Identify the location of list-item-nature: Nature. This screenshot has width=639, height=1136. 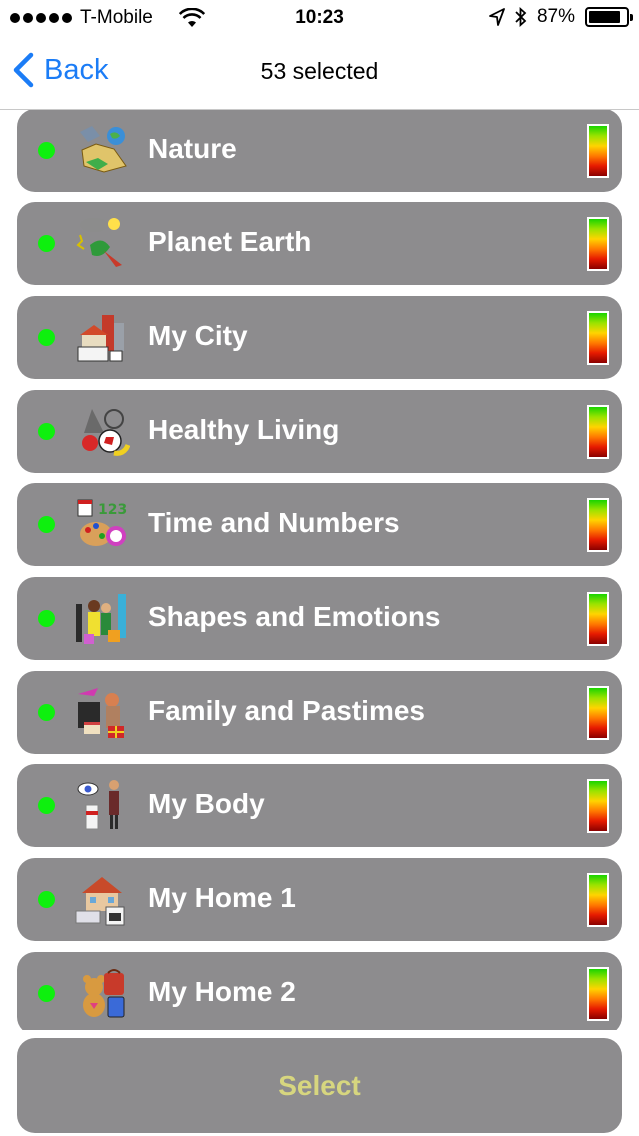
(319, 151).